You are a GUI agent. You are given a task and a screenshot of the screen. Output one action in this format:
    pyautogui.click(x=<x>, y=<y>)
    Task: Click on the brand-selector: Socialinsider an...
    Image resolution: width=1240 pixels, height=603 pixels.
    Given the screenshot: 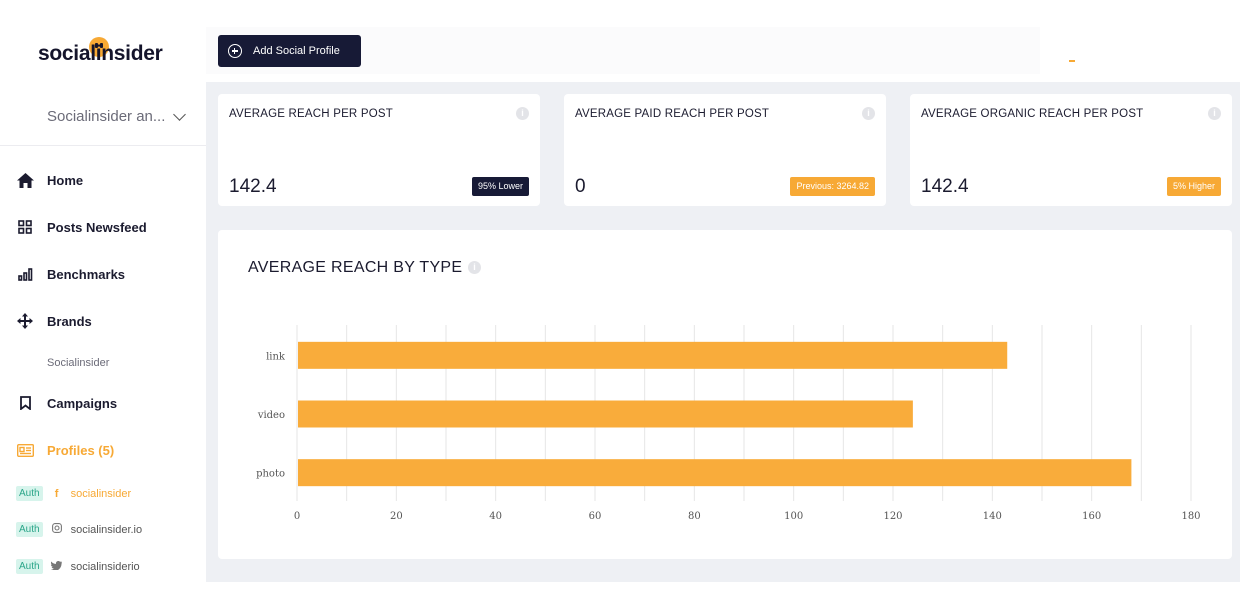 What is the action you would take?
    pyautogui.click(x=117, y=116)
    